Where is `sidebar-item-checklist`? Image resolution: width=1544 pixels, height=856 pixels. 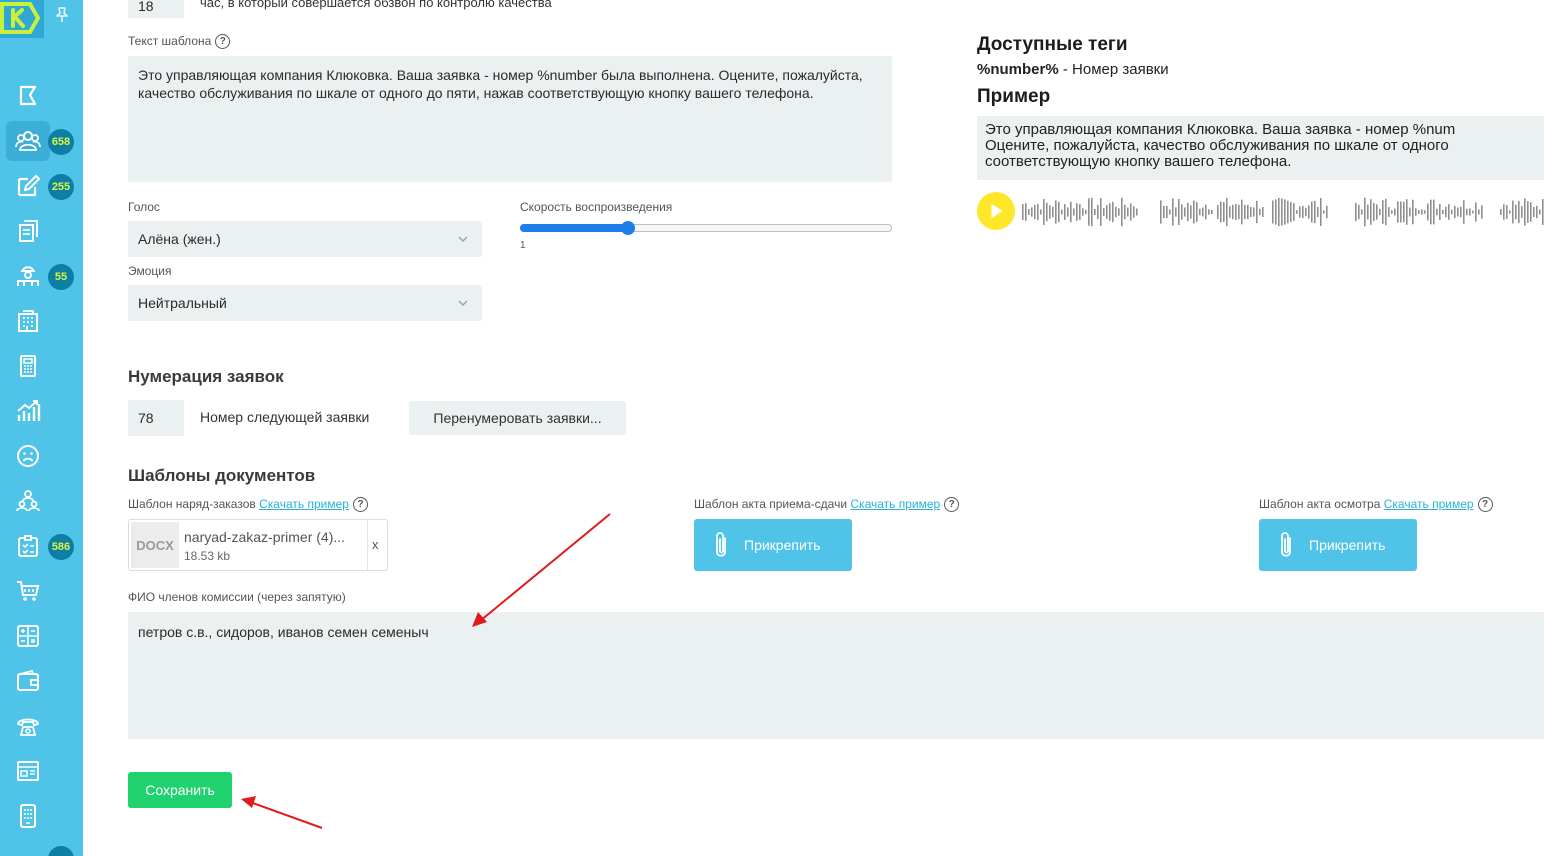
sidebar-item-checklist is located at coordinates (28, 546).